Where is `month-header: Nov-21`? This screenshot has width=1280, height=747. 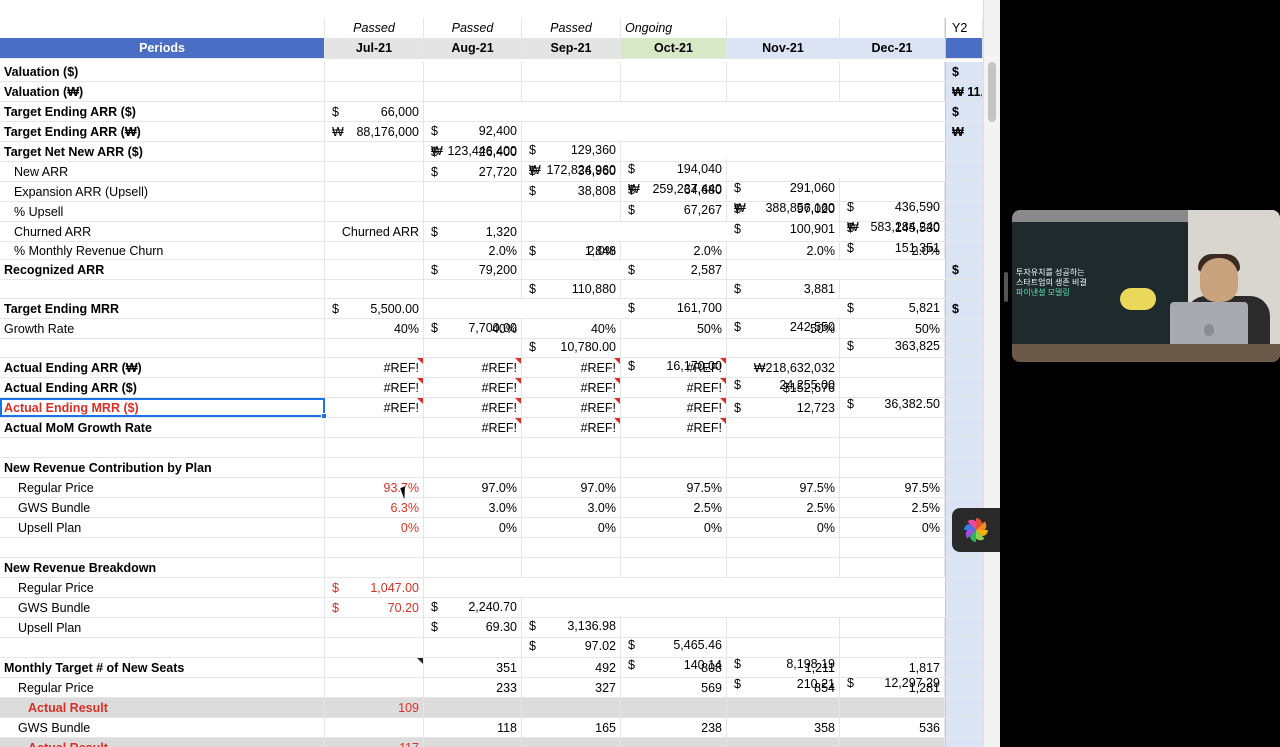 month-header: Nov-21 is located at coordinates (783, 48).